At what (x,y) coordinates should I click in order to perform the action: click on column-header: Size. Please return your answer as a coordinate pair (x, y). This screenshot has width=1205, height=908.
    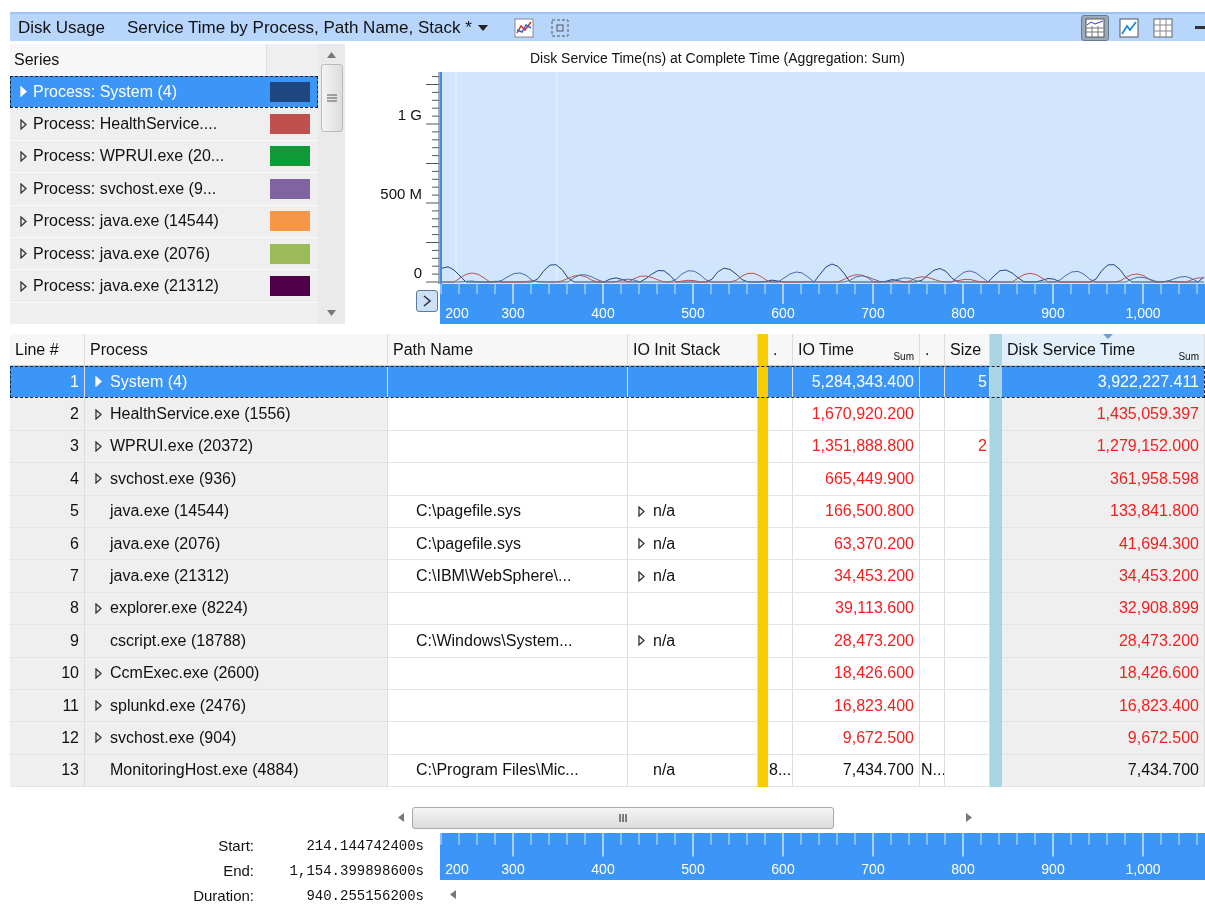
    Looking at the image, I should click on (967, 350).